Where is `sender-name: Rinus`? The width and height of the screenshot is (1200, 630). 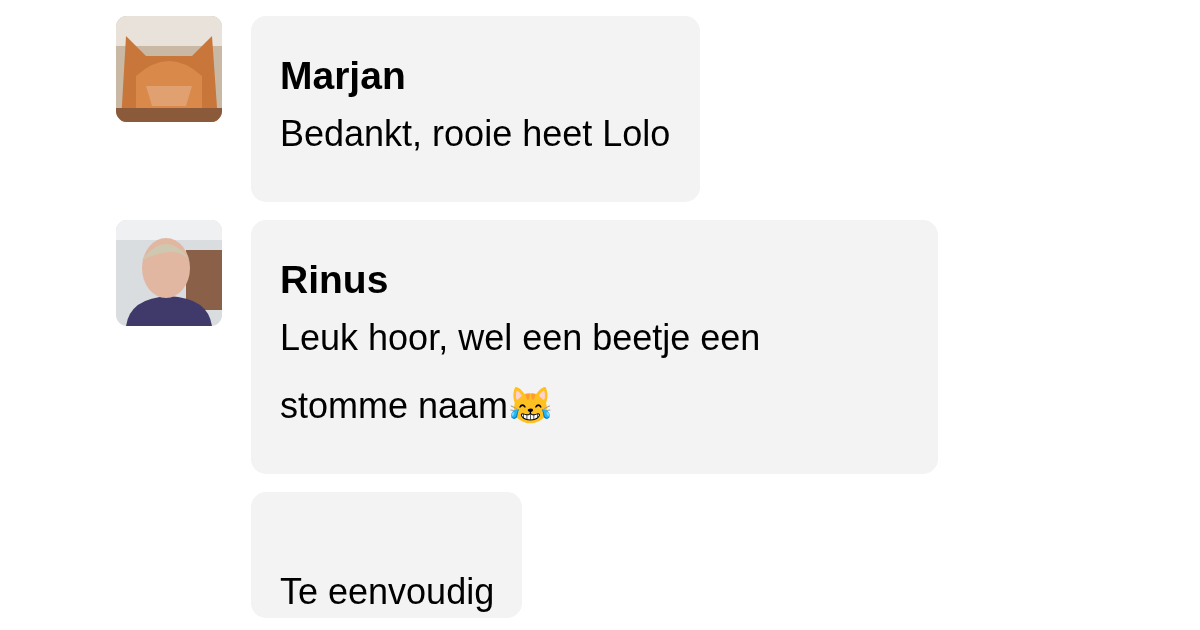 sender-name: Rinus is located at coordinates (335, 280).